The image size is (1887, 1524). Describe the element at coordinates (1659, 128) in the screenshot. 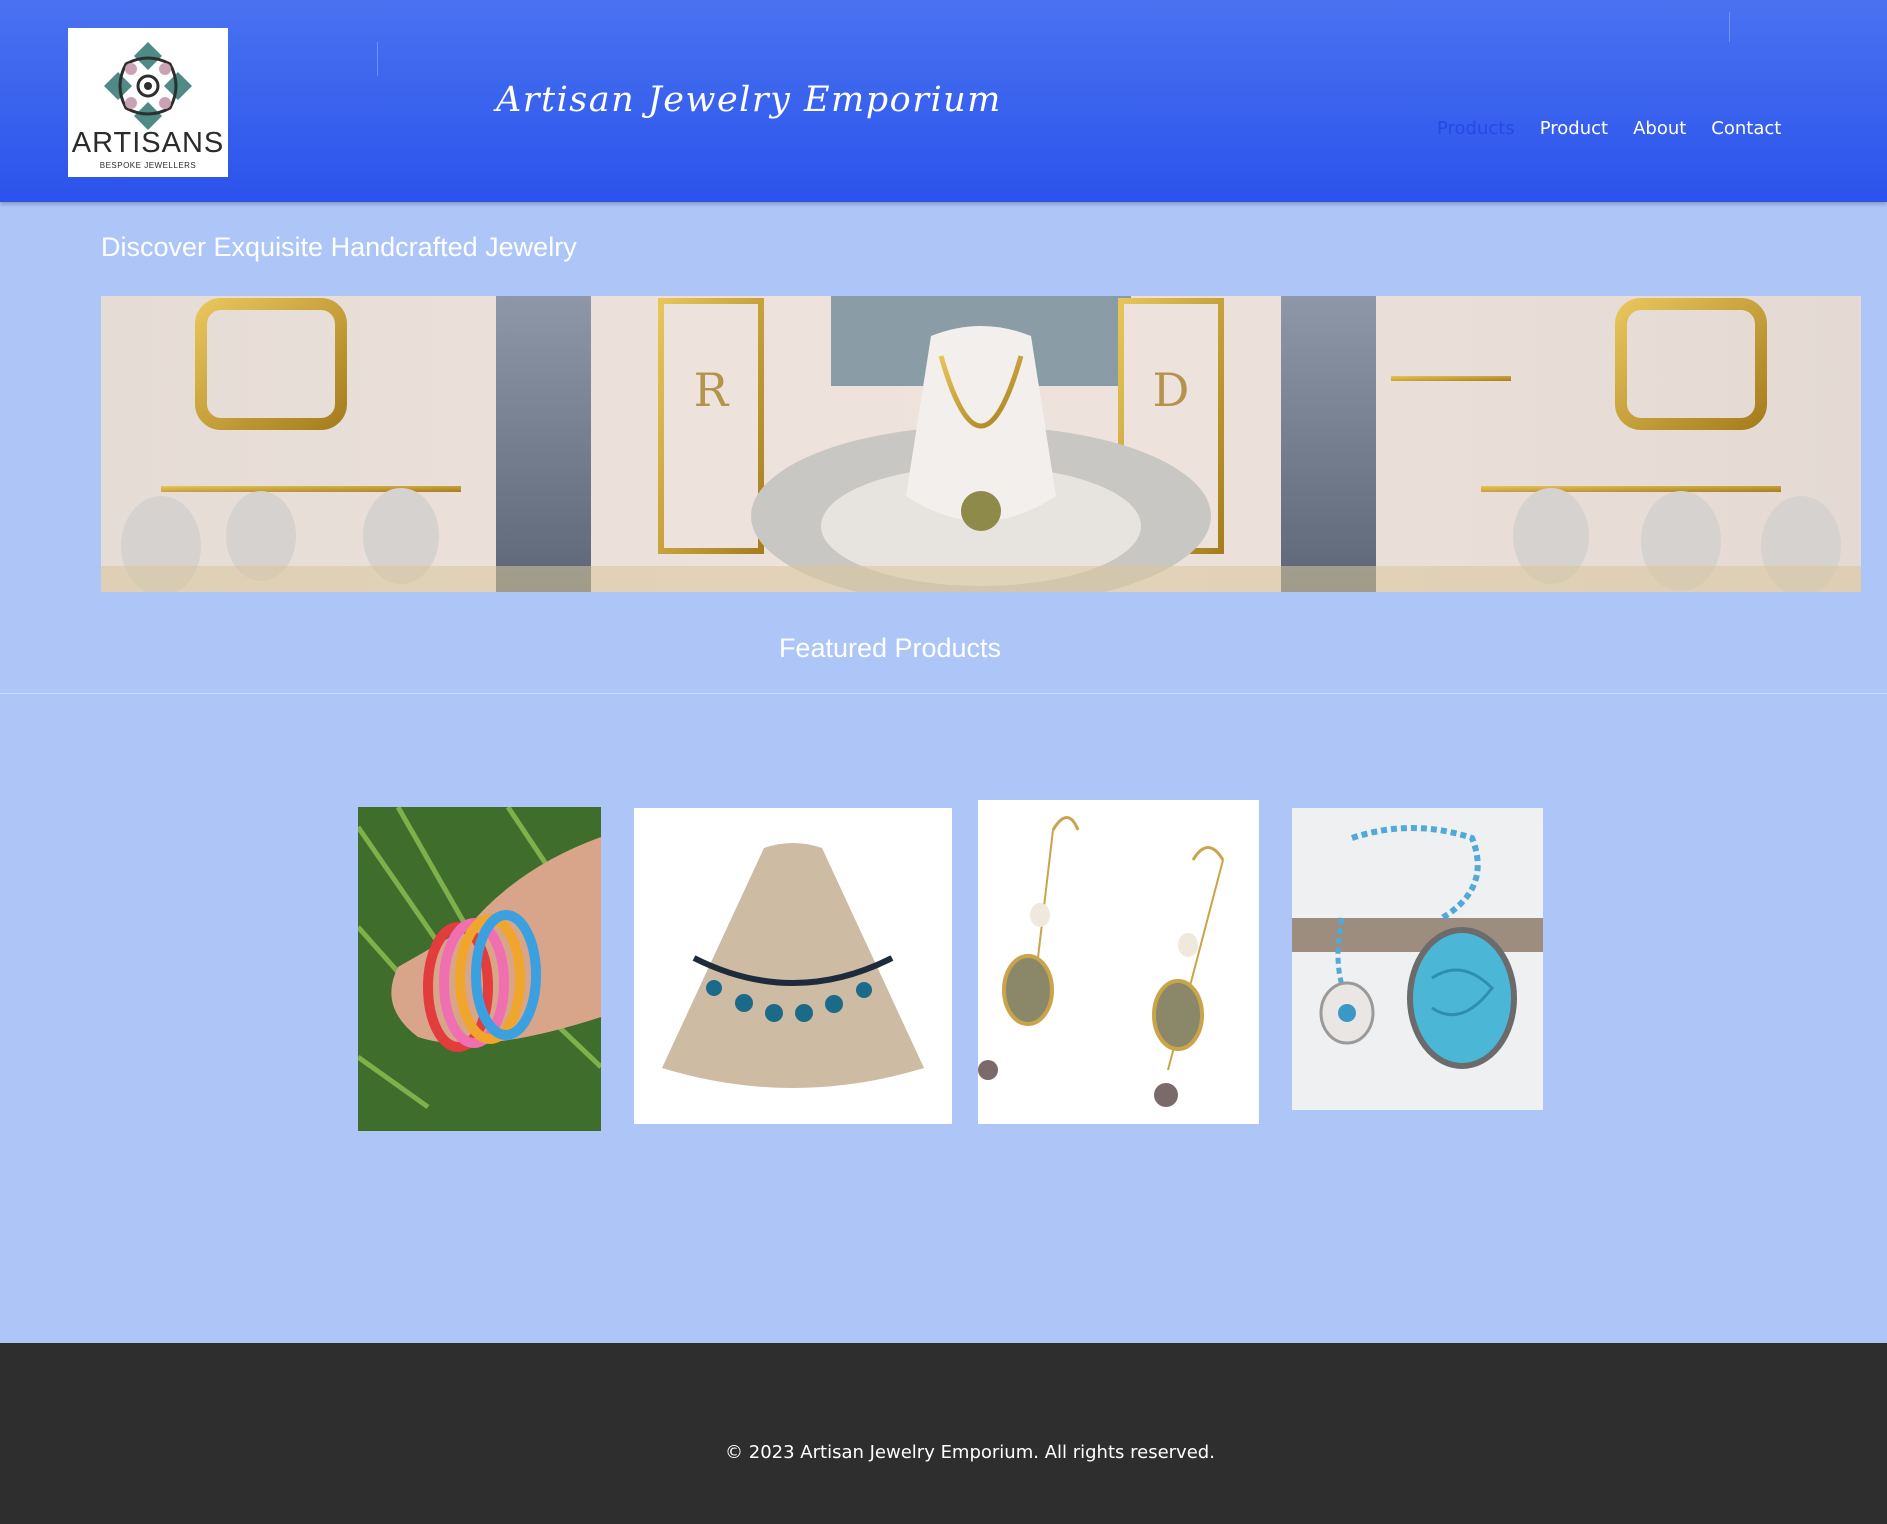

I see `nav-link-about: About` at that location.